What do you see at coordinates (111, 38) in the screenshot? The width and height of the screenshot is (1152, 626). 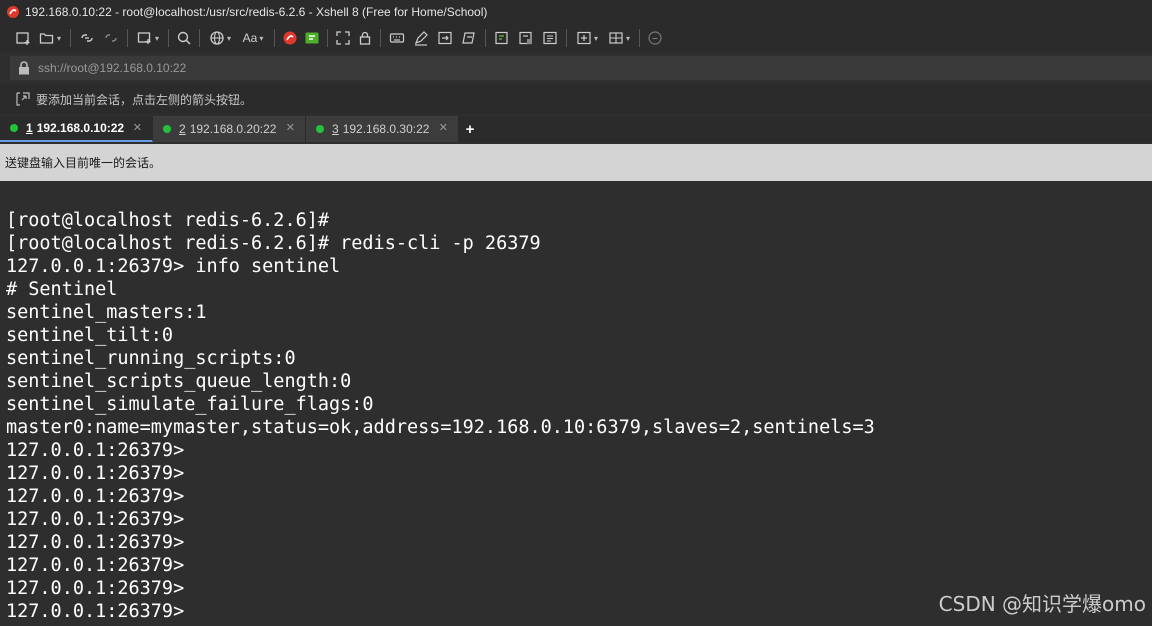 I see `disconnect-icon` at bounding box center [111, 38].